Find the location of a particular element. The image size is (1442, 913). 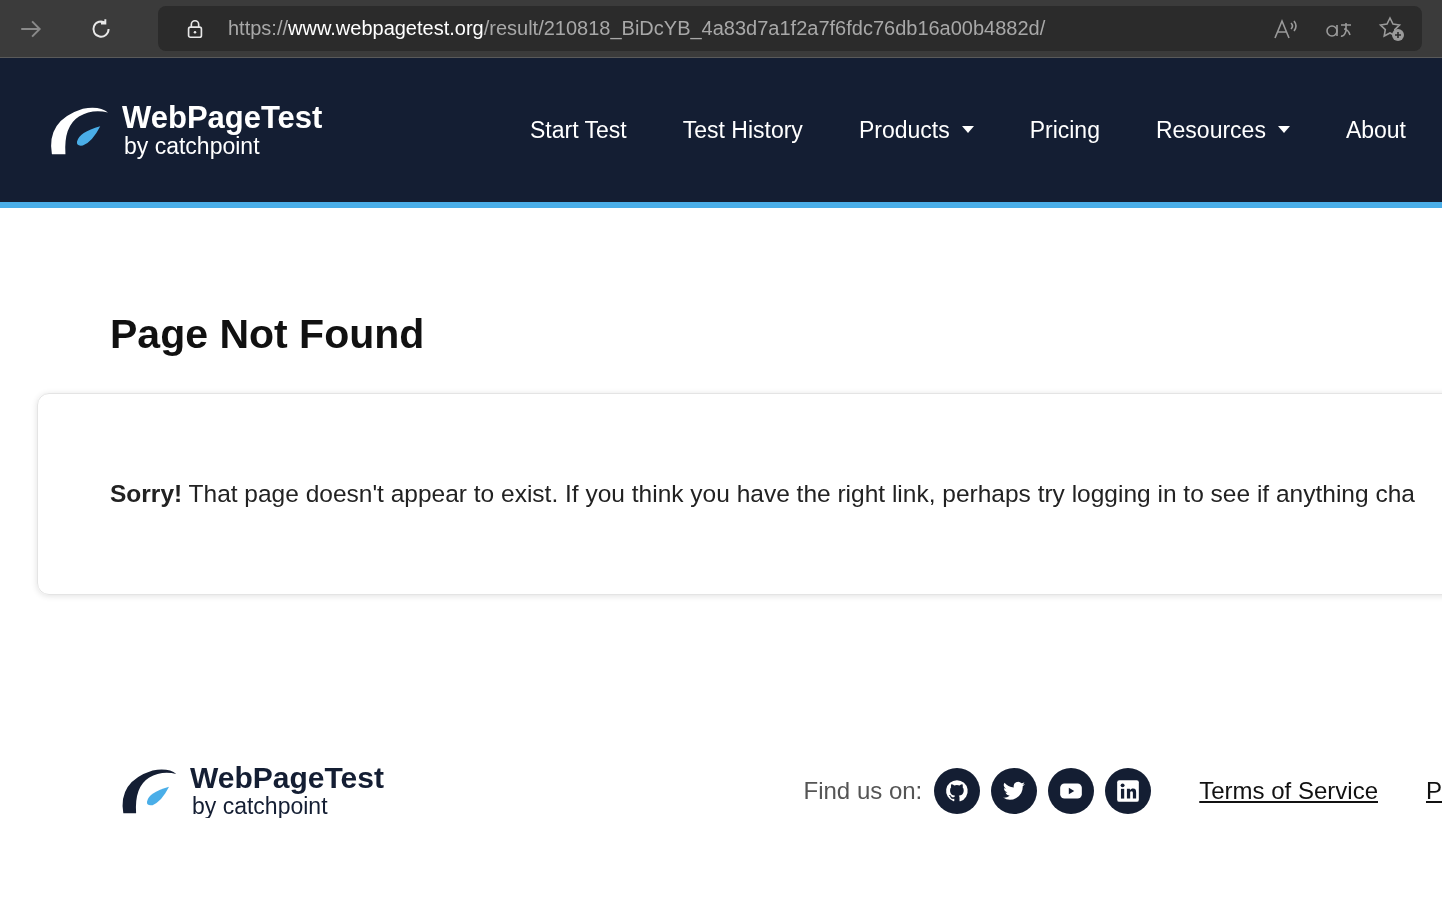

nav-link: Pricing is located at coordinates (1064, 130).